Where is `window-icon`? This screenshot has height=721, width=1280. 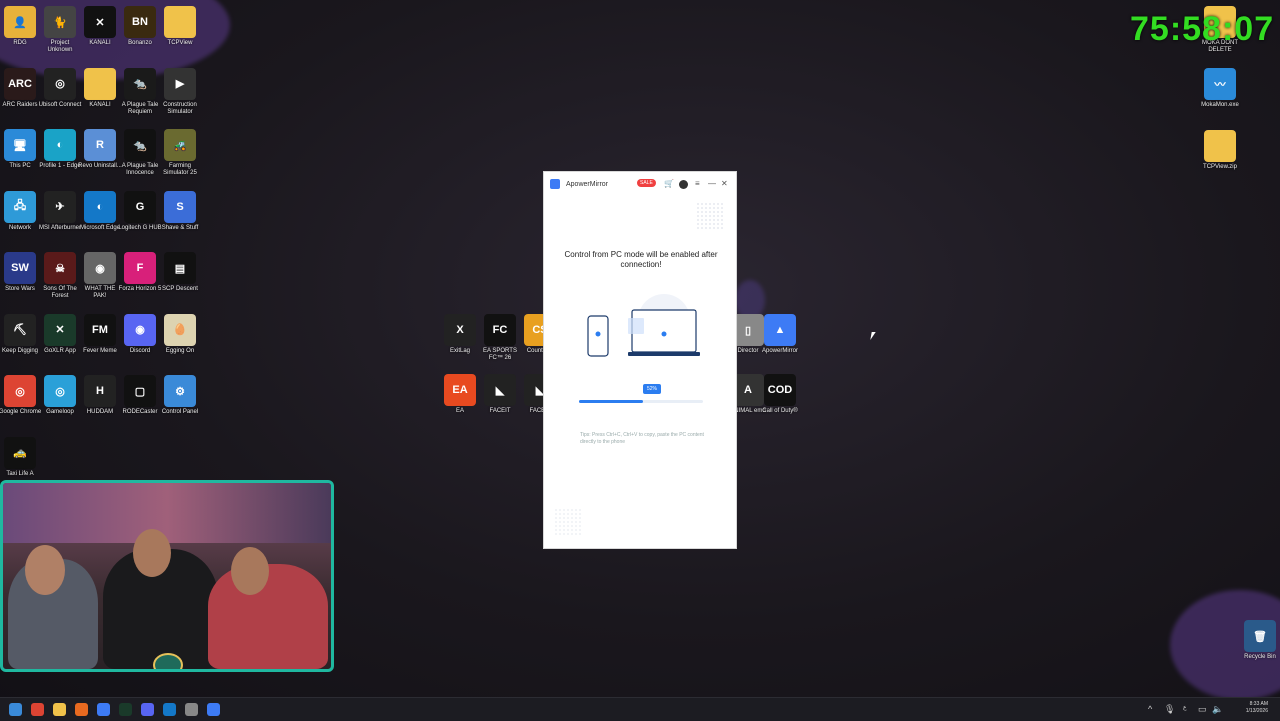 window-icon is located at coordinates (103, 709).